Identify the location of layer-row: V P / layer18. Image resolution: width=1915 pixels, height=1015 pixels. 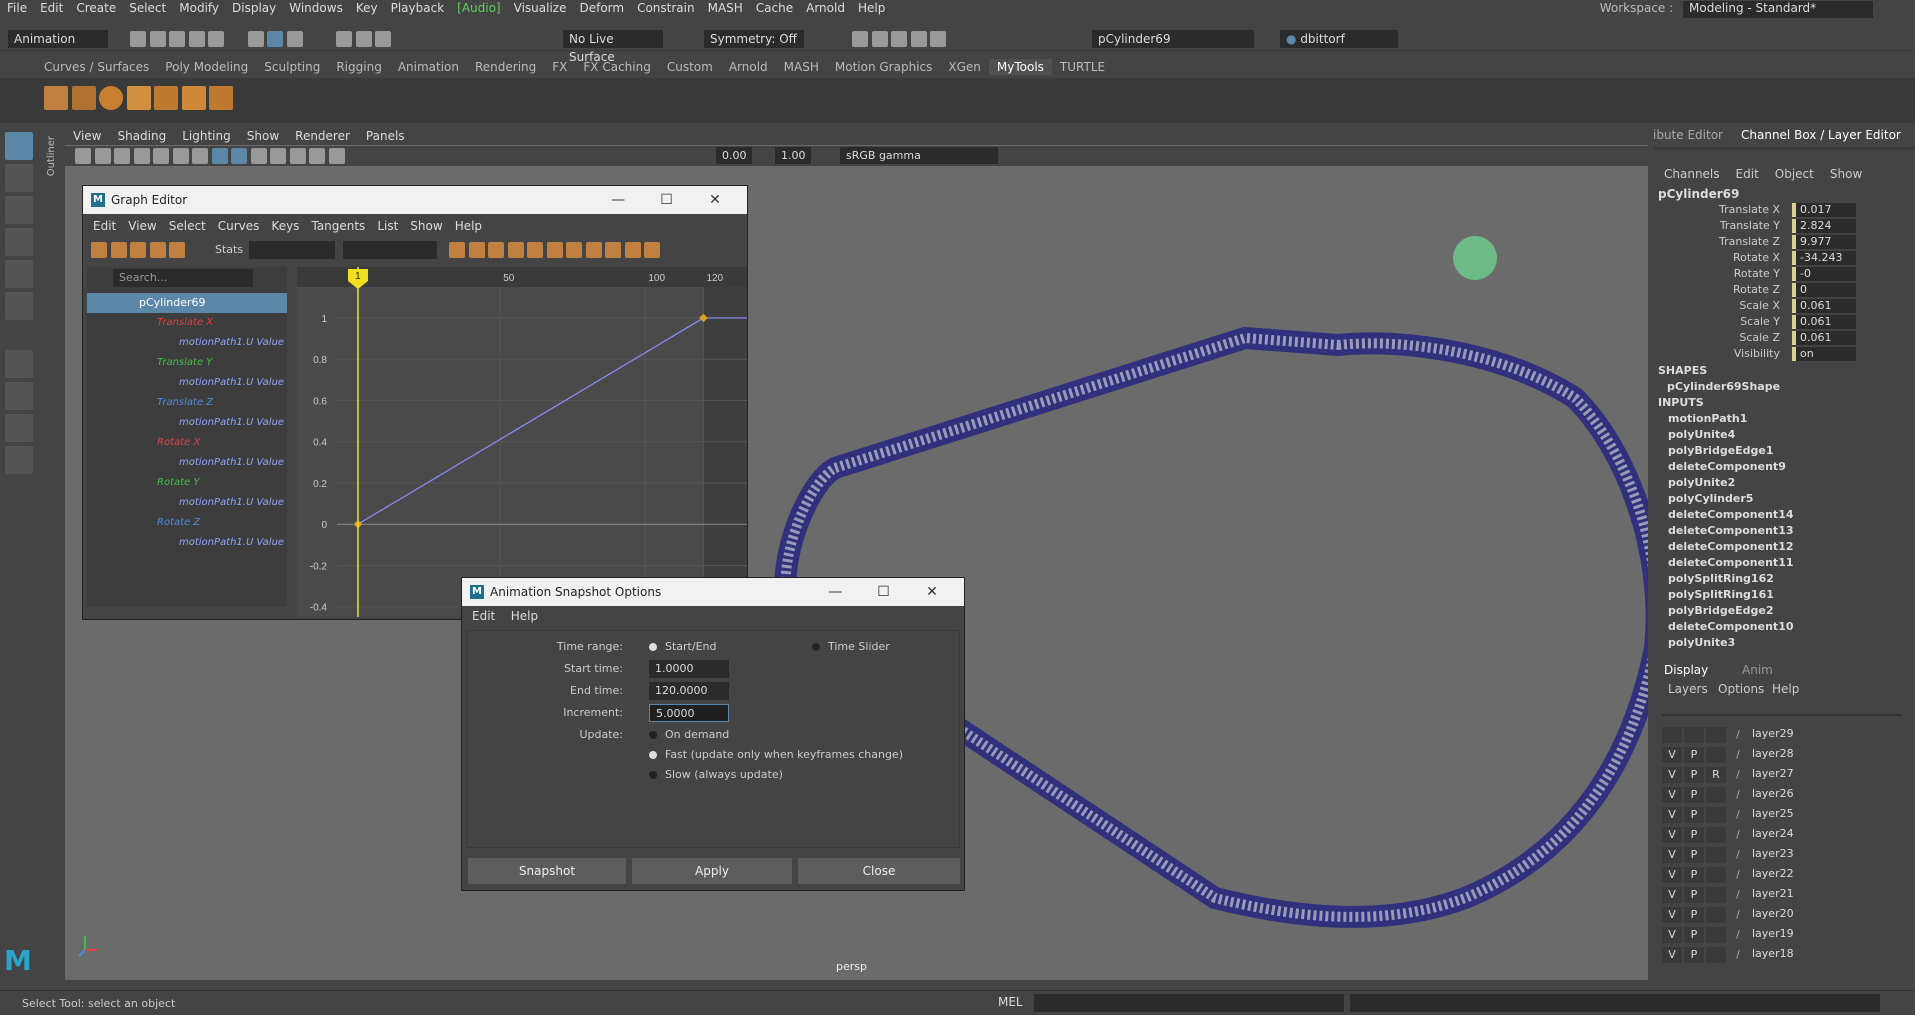
(1782, 955).